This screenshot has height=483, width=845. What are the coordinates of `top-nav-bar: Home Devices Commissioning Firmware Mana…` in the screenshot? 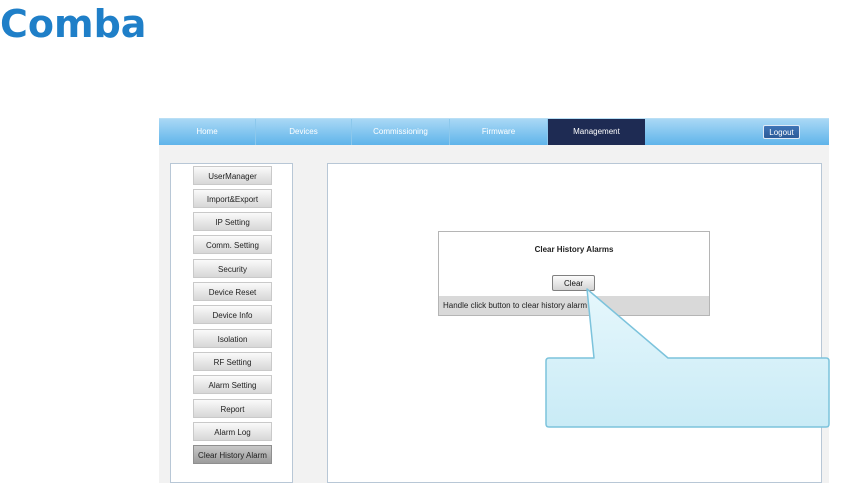 It's located at (494, 131).